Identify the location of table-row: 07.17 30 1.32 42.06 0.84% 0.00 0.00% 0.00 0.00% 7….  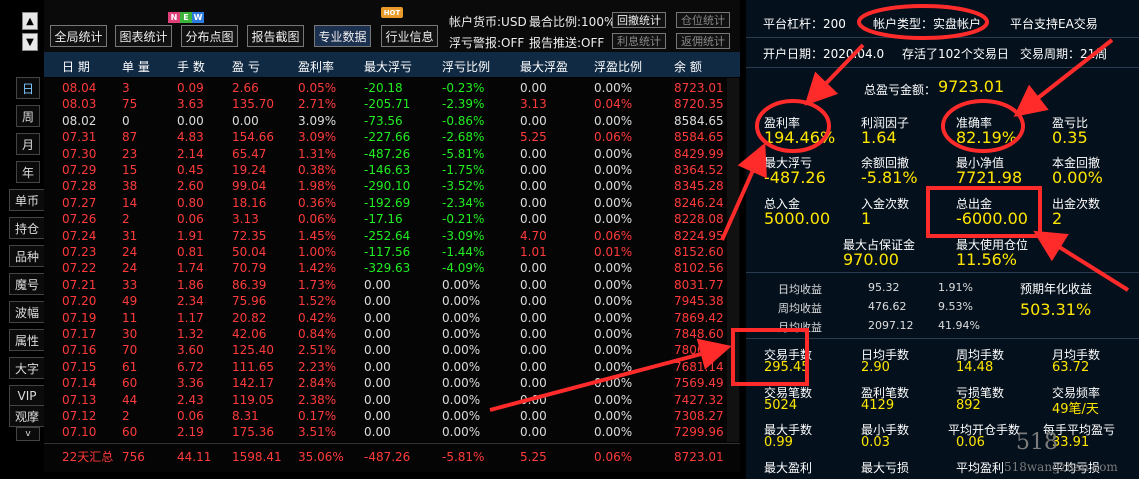
(392, 334).